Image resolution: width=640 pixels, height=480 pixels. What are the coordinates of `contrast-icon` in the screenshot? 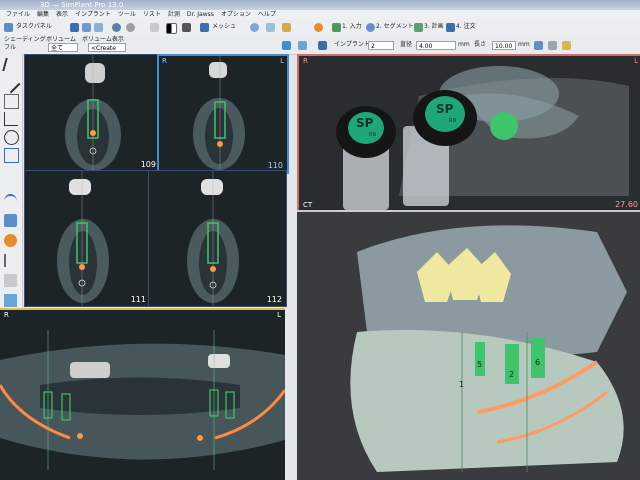 It's located at (171, 28).